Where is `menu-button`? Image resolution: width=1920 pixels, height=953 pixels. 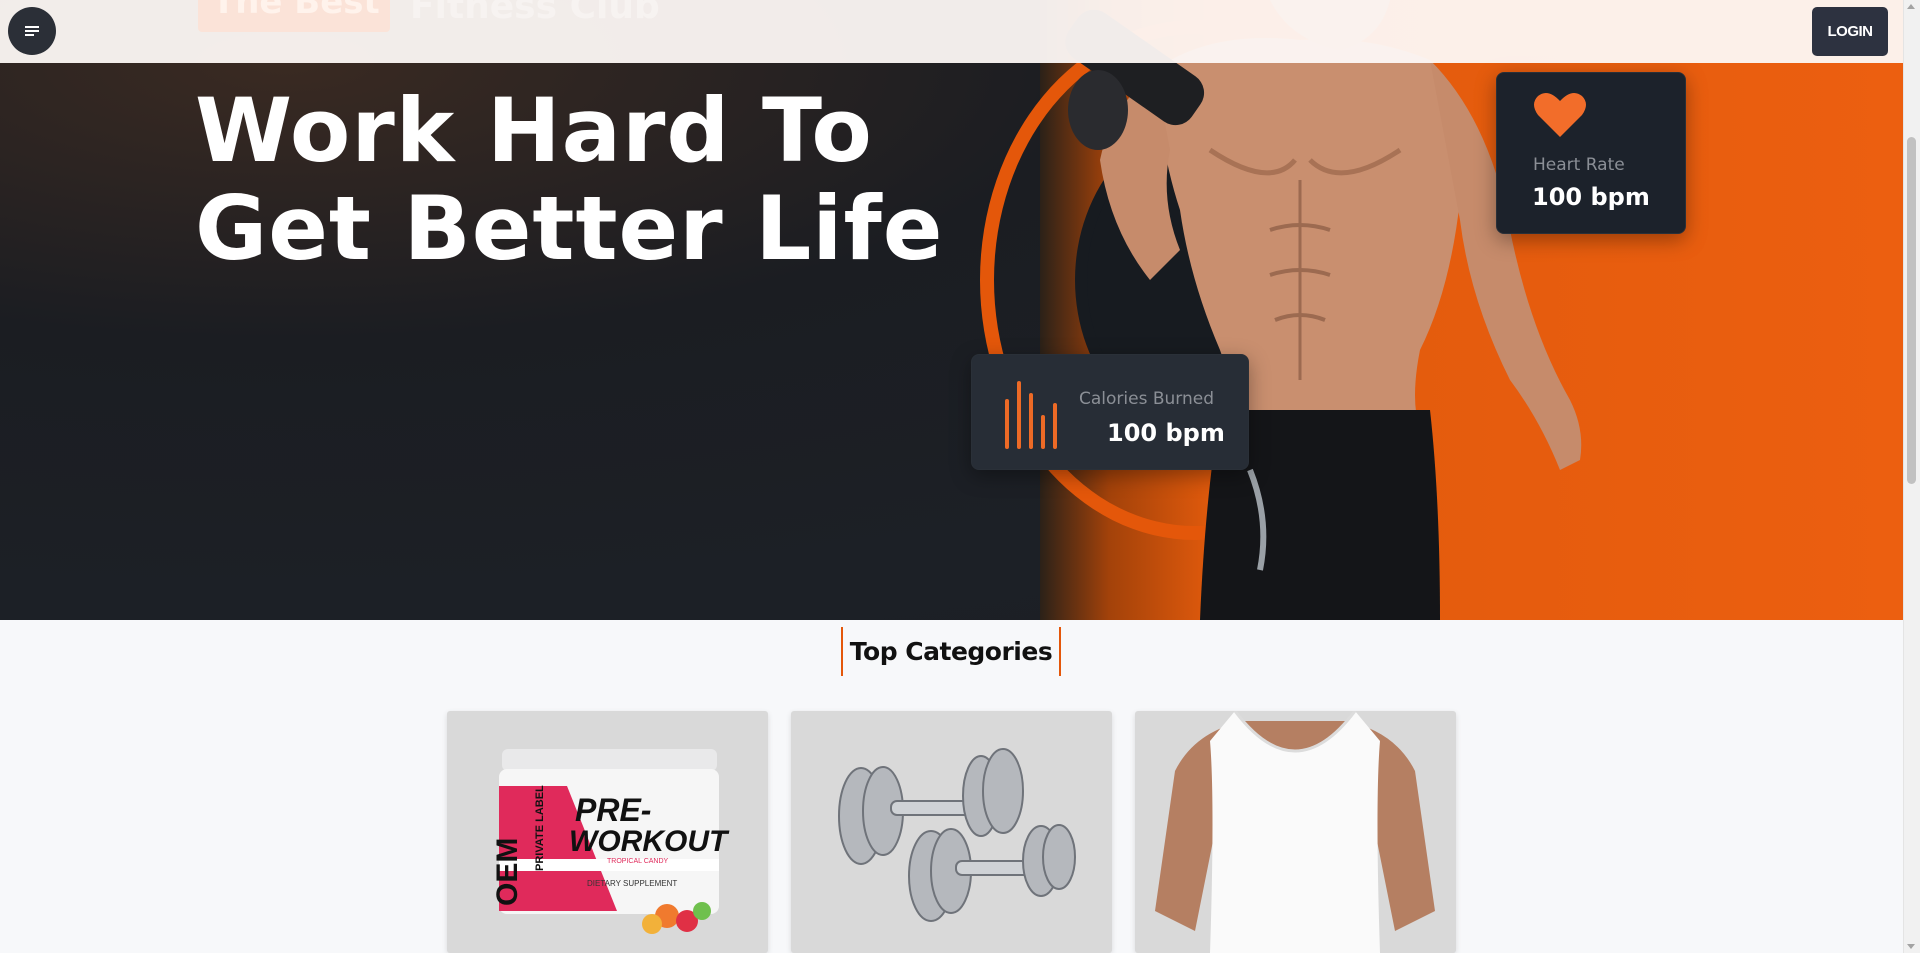 menu-button is located at coordinates (32, 31).